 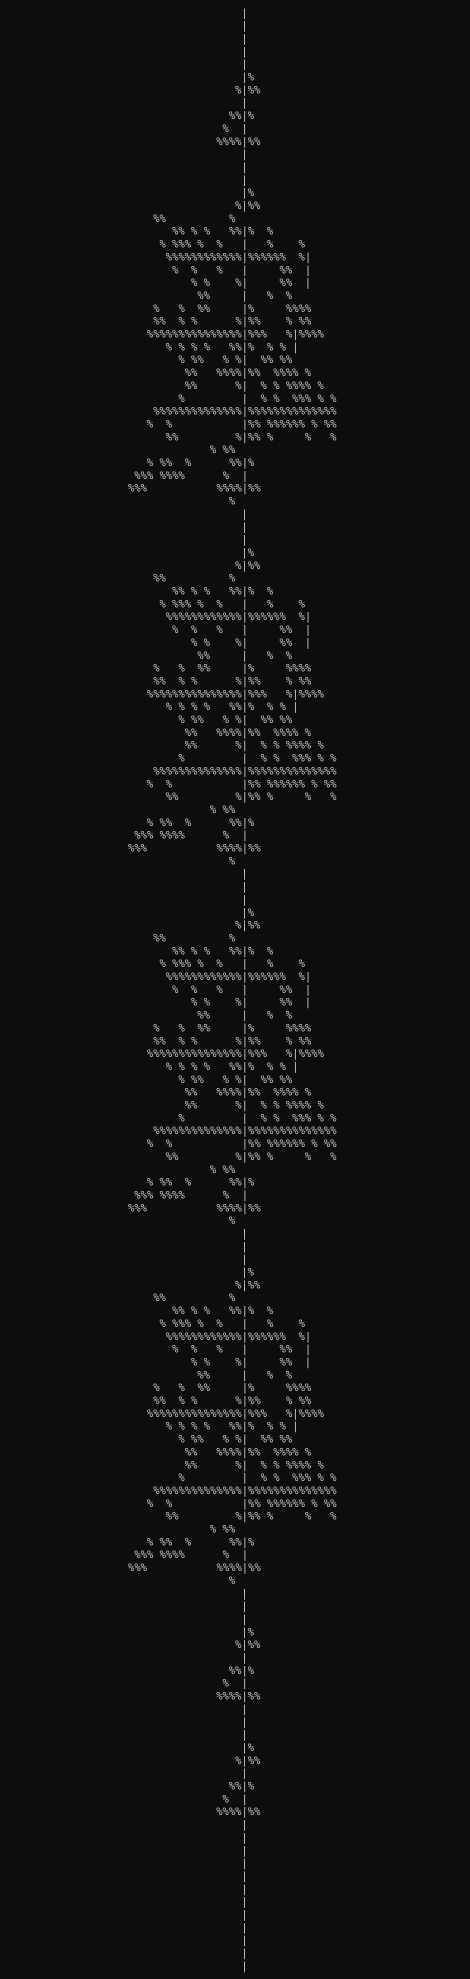 I want to click on art-line: %% | % %, so click(x=245, y=1016).